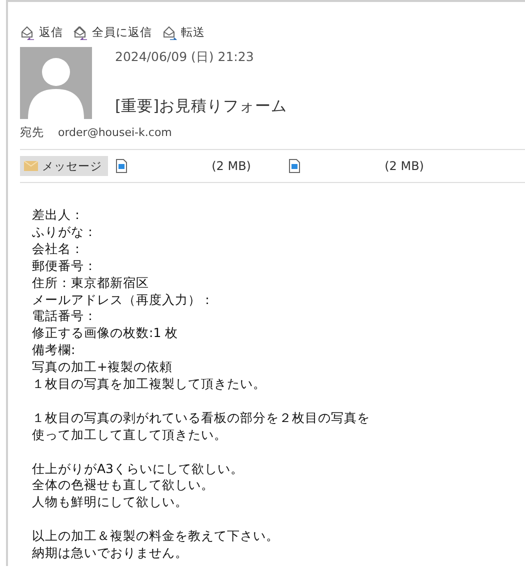  What do you see at coordinates (64, 166) in the screenshot?
I see `message-tab: メッセージ` at bounding box center [64, 166].